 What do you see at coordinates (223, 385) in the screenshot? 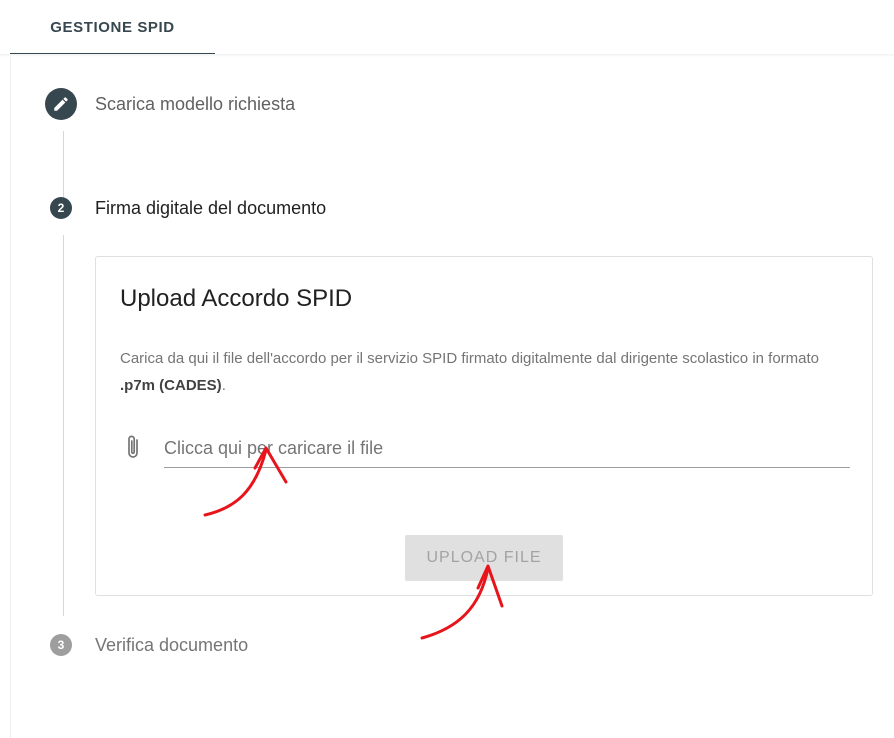
I see `card-description-end: .` at bounding box center [223, 385].